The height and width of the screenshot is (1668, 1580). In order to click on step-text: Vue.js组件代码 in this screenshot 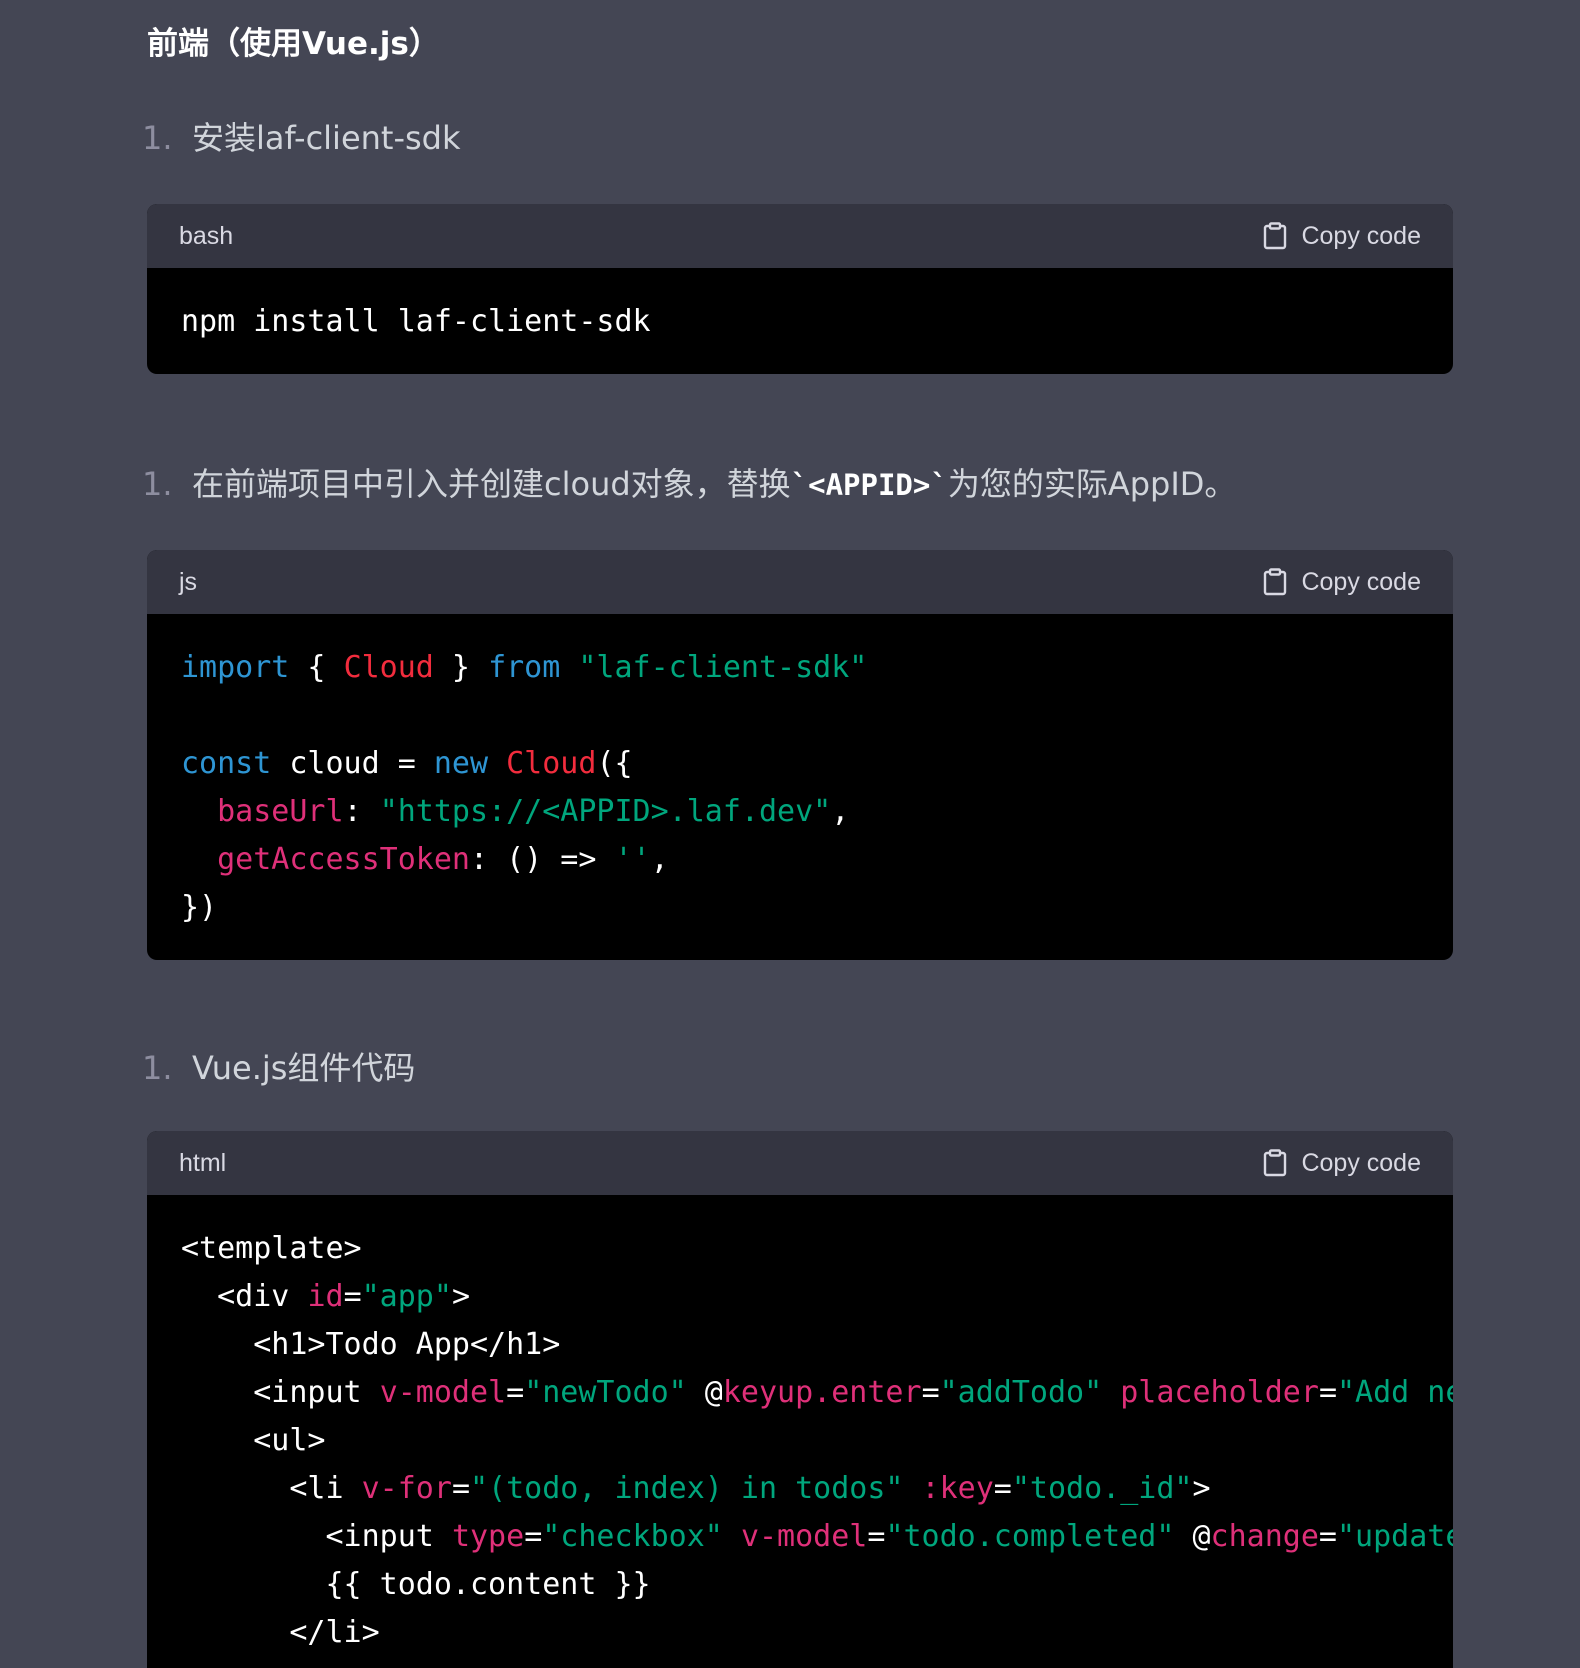, I will do `click(304, 1068)`.